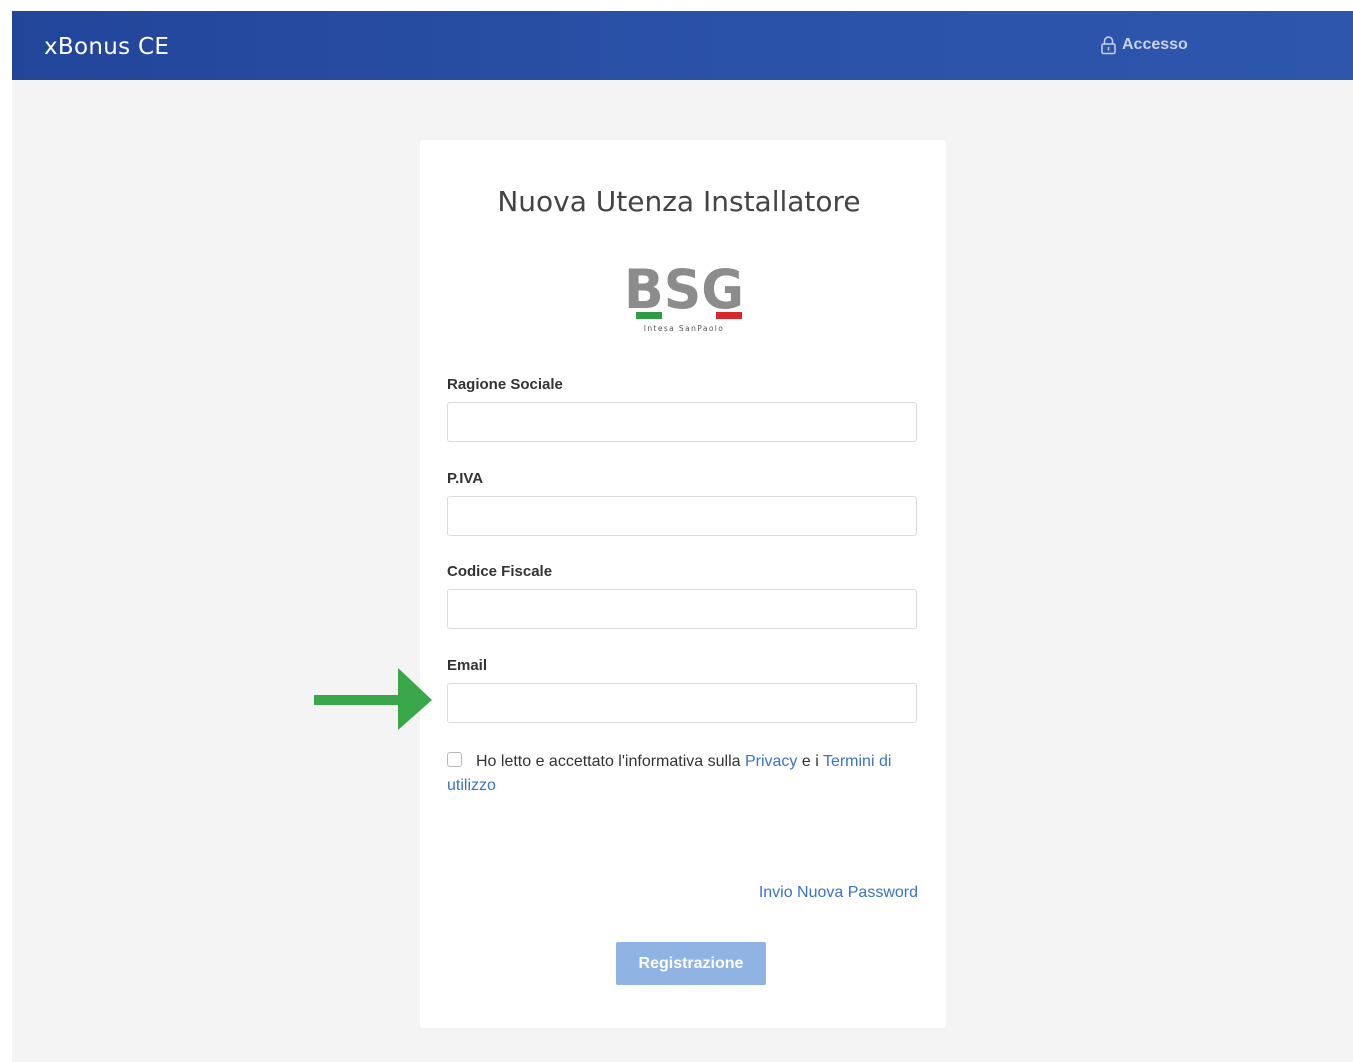  What do you see at coordinates (682, 609) in the screenshot?
I see `codice-fiscale-input` at bounding box center [682, 609].